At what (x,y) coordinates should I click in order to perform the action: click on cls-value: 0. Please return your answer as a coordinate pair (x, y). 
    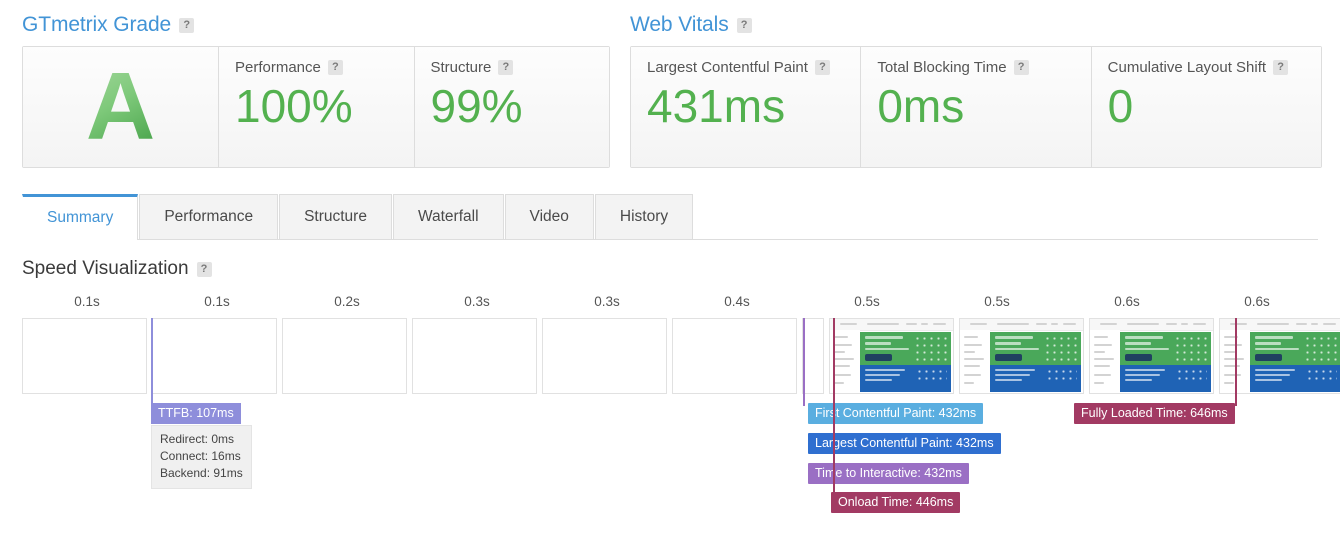
    Looking at the image, I should click on (1120, 106).